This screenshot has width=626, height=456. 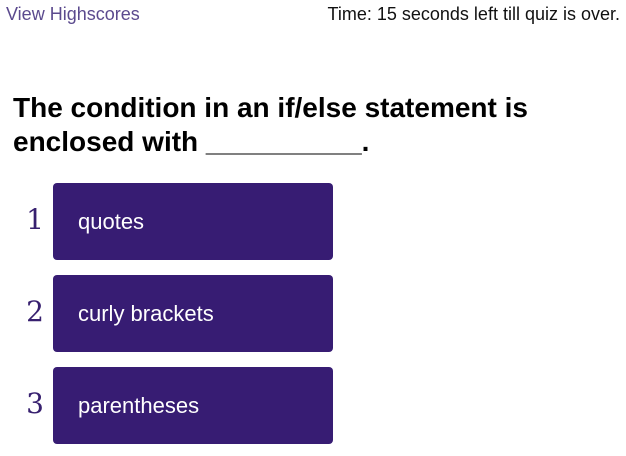 What do you see at coordinates (35, 311) in the screenshot?
I see `choice-number: 2` at bounding box center [35, 311].